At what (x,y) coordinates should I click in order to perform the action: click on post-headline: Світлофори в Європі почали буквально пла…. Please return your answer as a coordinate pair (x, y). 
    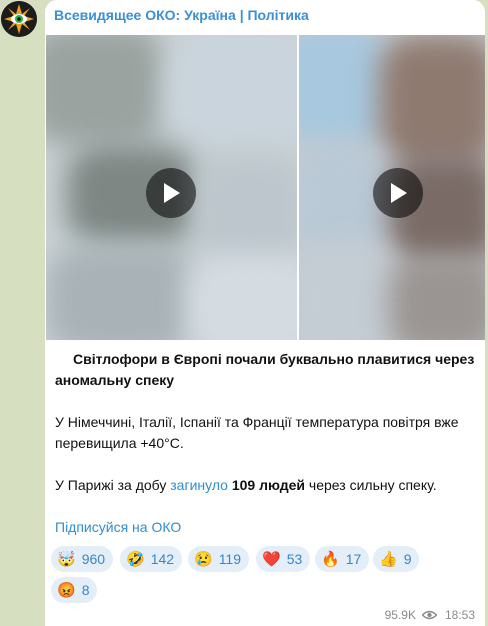
    Looking at the image, I should click on (265, 369).